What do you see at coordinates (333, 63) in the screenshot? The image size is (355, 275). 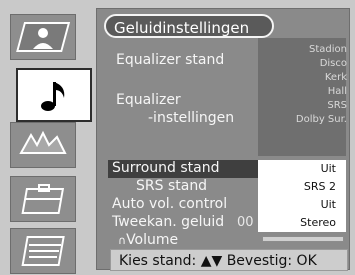 I see `equalizer-option-disco: Disco` at bounding box center [333, 63].